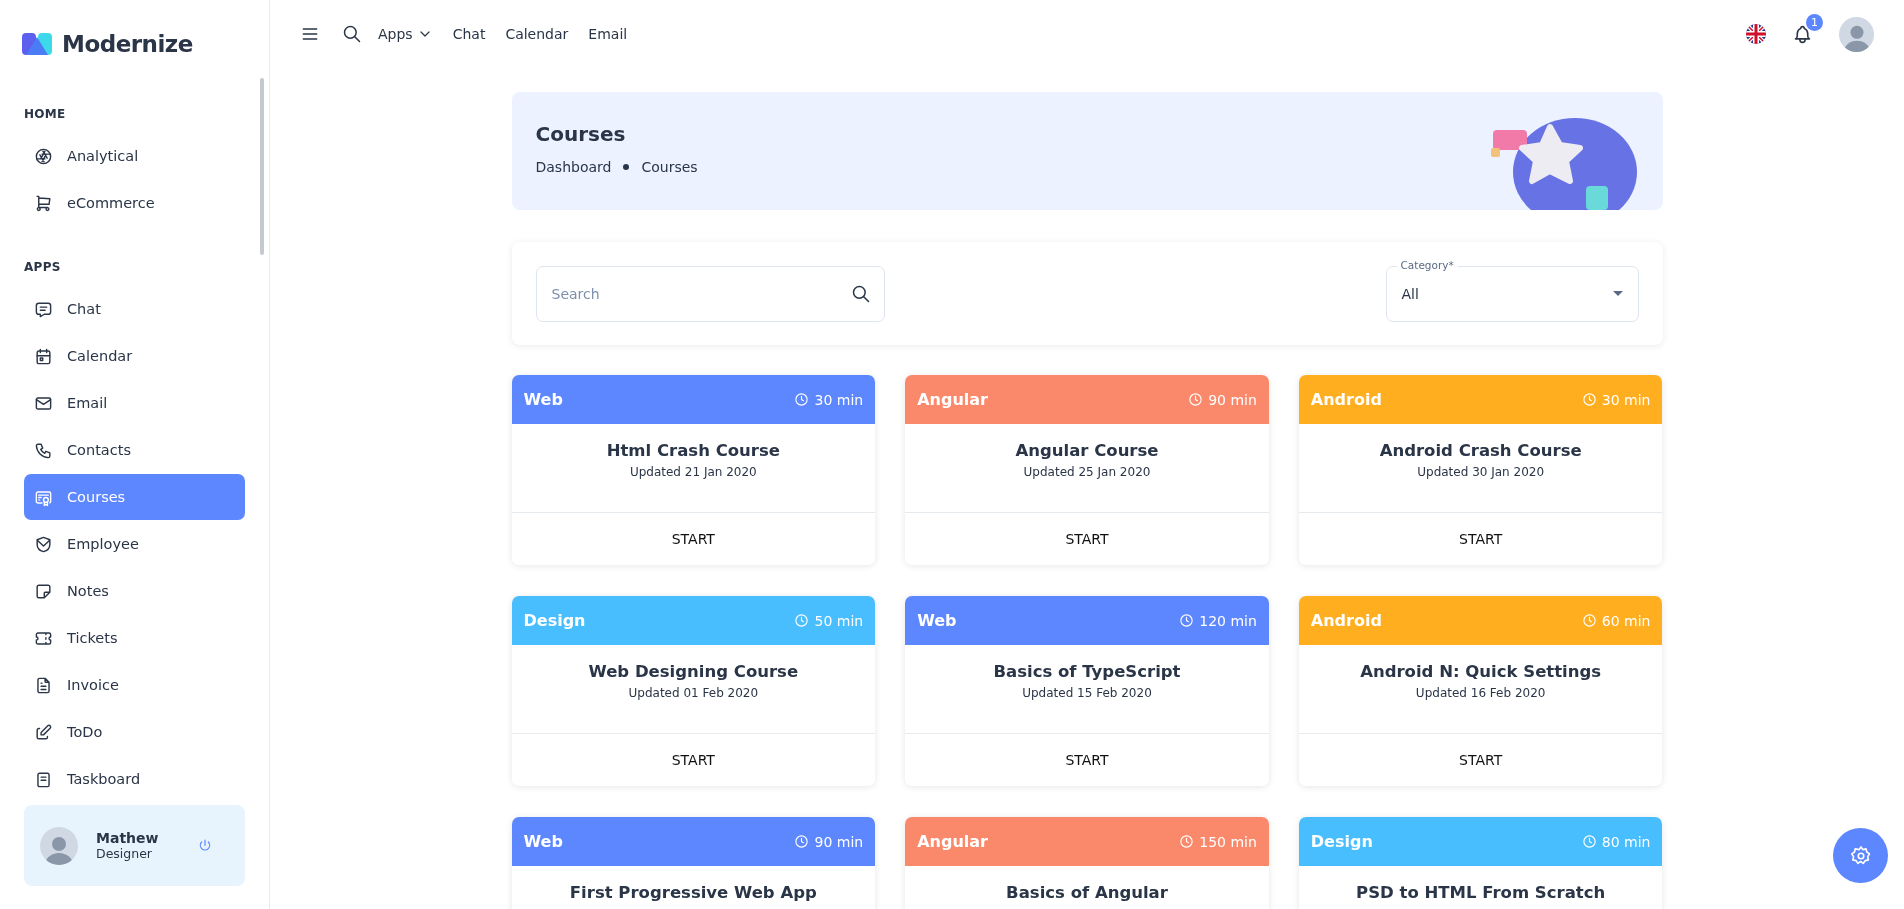 This screenshot has height=909, width=1904. I want to click on updated-date: Updated 15 Feb 2020, so click(1087, 693).